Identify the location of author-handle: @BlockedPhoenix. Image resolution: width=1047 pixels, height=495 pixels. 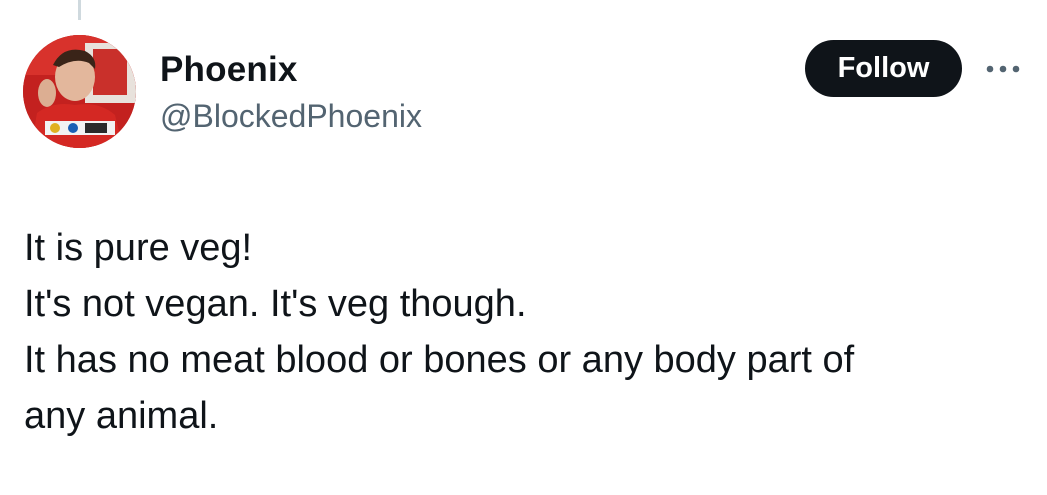
(291, 116).